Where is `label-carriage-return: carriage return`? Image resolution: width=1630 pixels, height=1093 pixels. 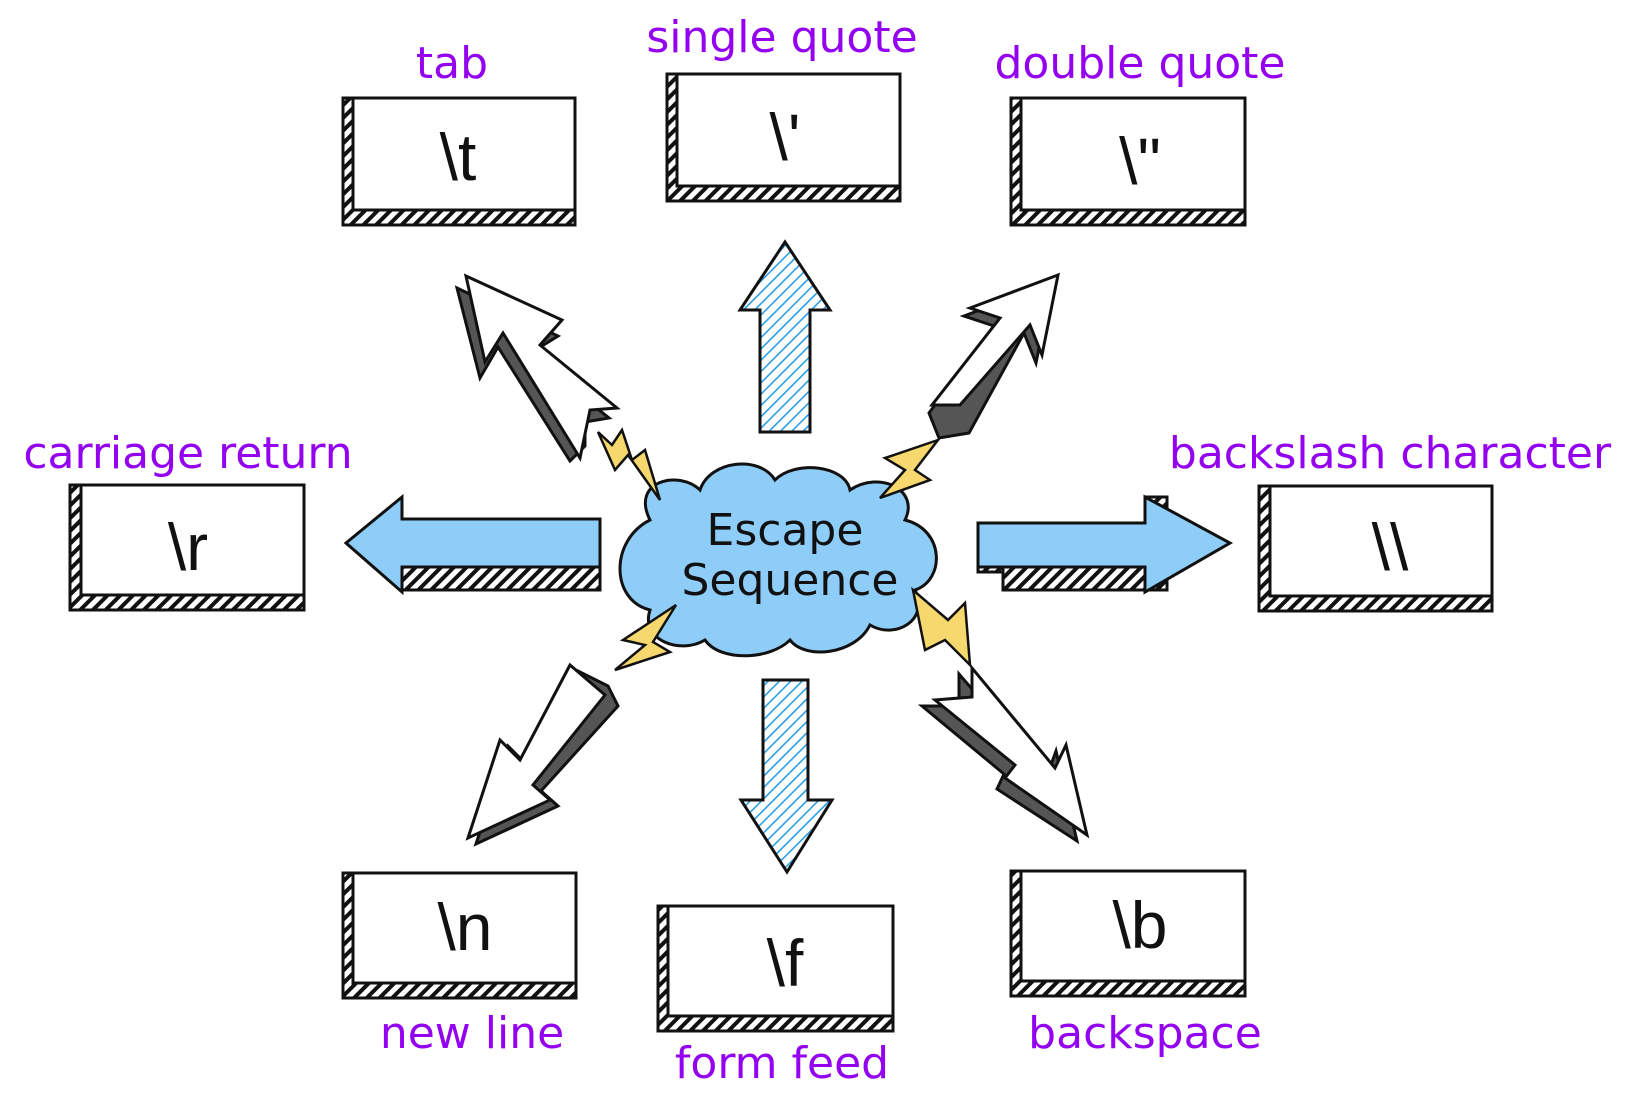 label-carriage-return: carriage return is located at coordinates (188, 453).